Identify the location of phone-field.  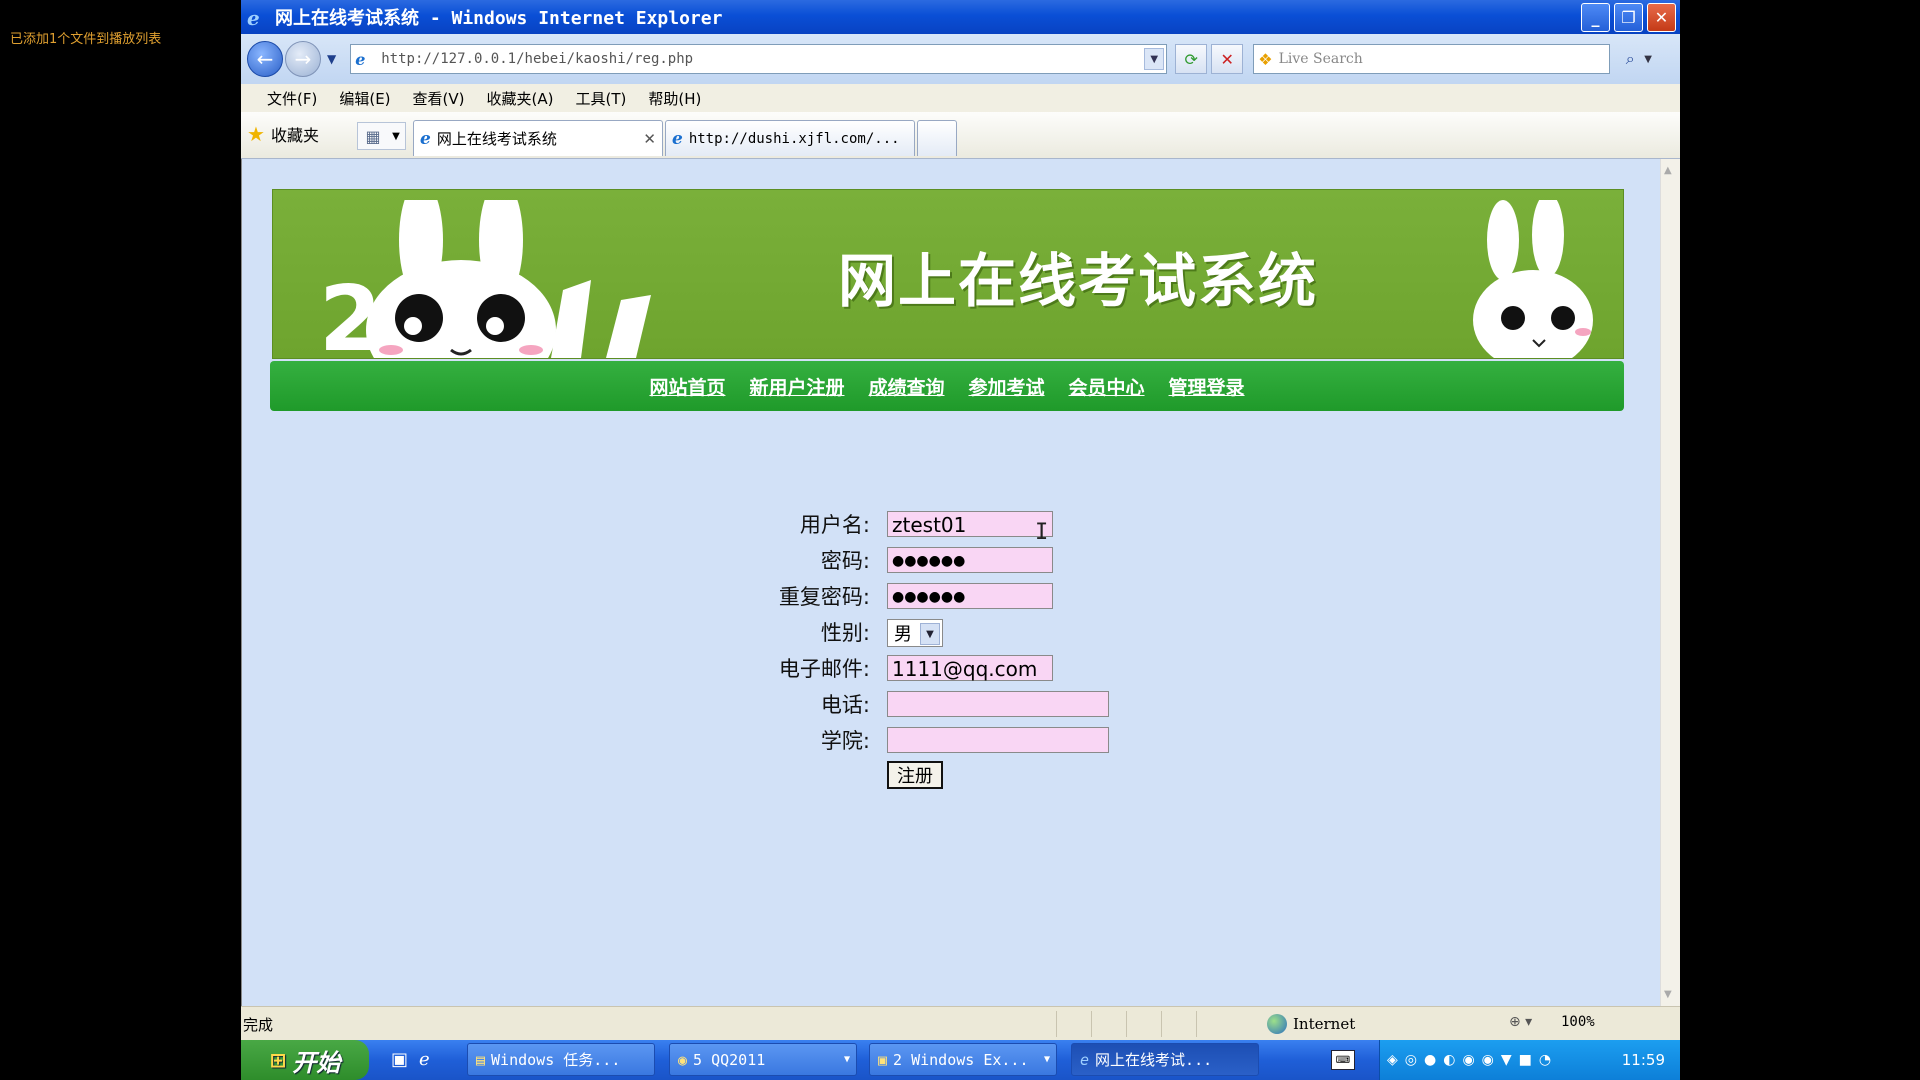
(998, 704).